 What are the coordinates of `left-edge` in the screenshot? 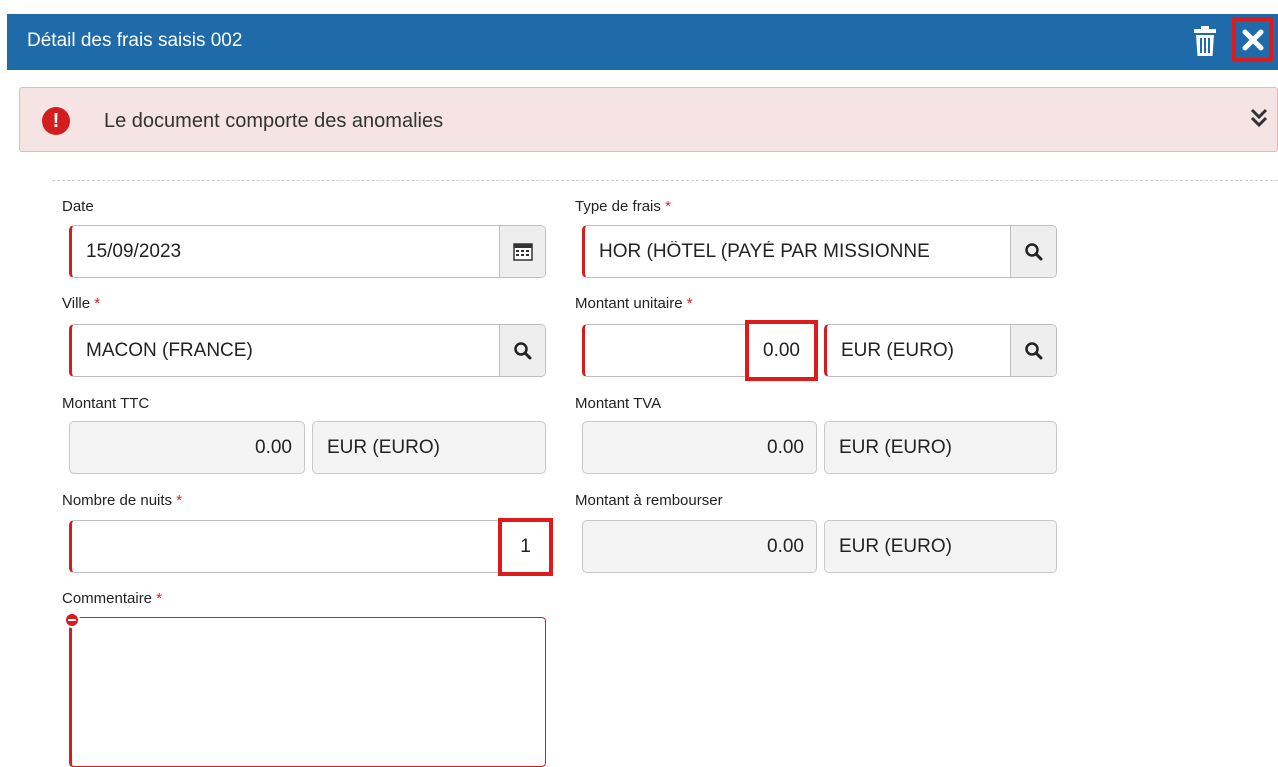 It's located at (3, 380).